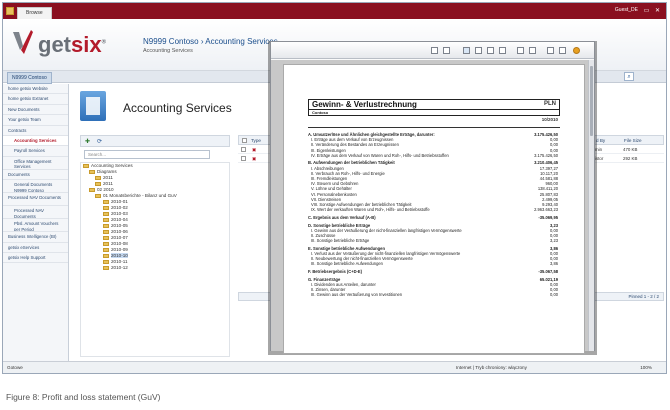 This screenshot has height=410, width=670. I want to click on report-line-label: C. Ergebnis aus dem Verkauf (A-B), so click(342, 217).